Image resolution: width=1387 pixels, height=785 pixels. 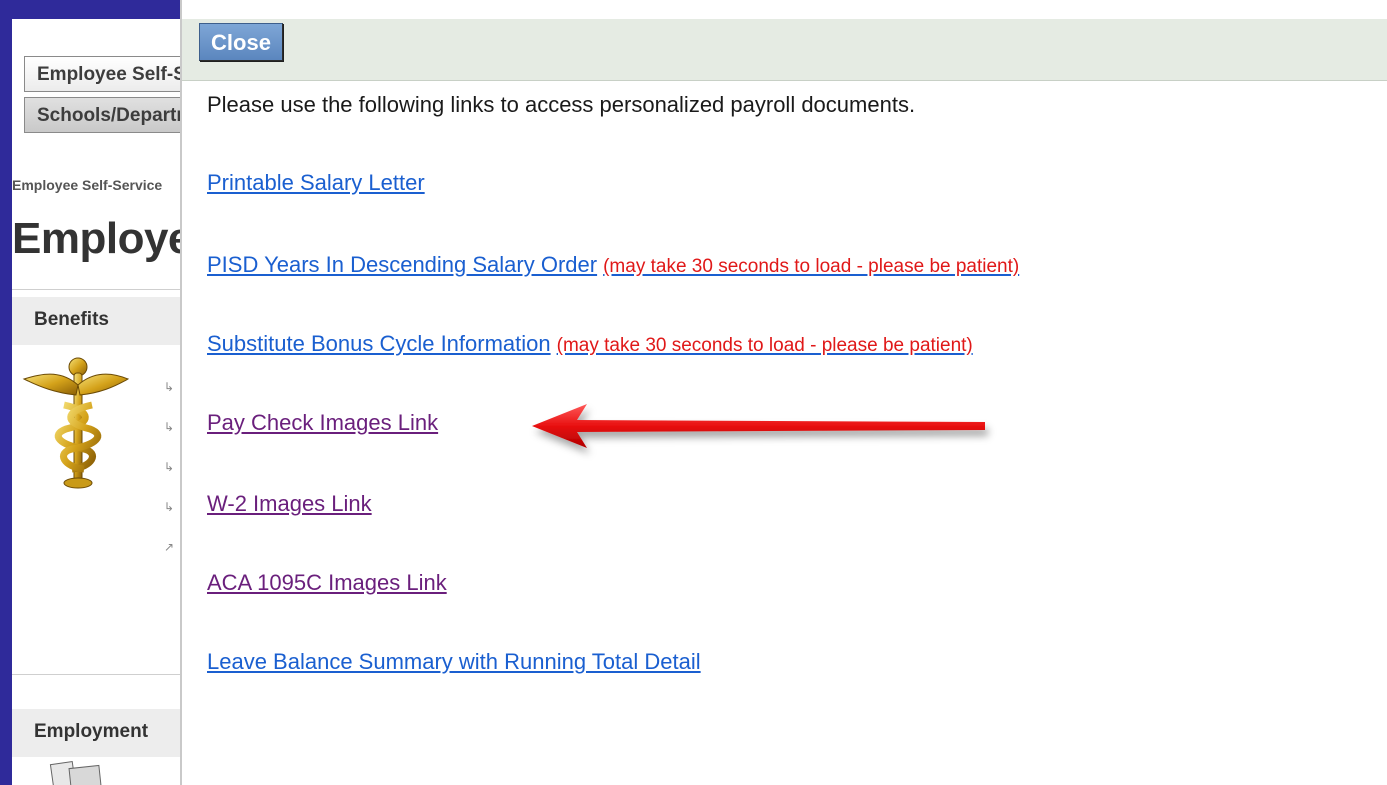 What do you see at coordinates (75, 773) in the screenshot?
I see `employment-icon` at bounding box center [75, 773].